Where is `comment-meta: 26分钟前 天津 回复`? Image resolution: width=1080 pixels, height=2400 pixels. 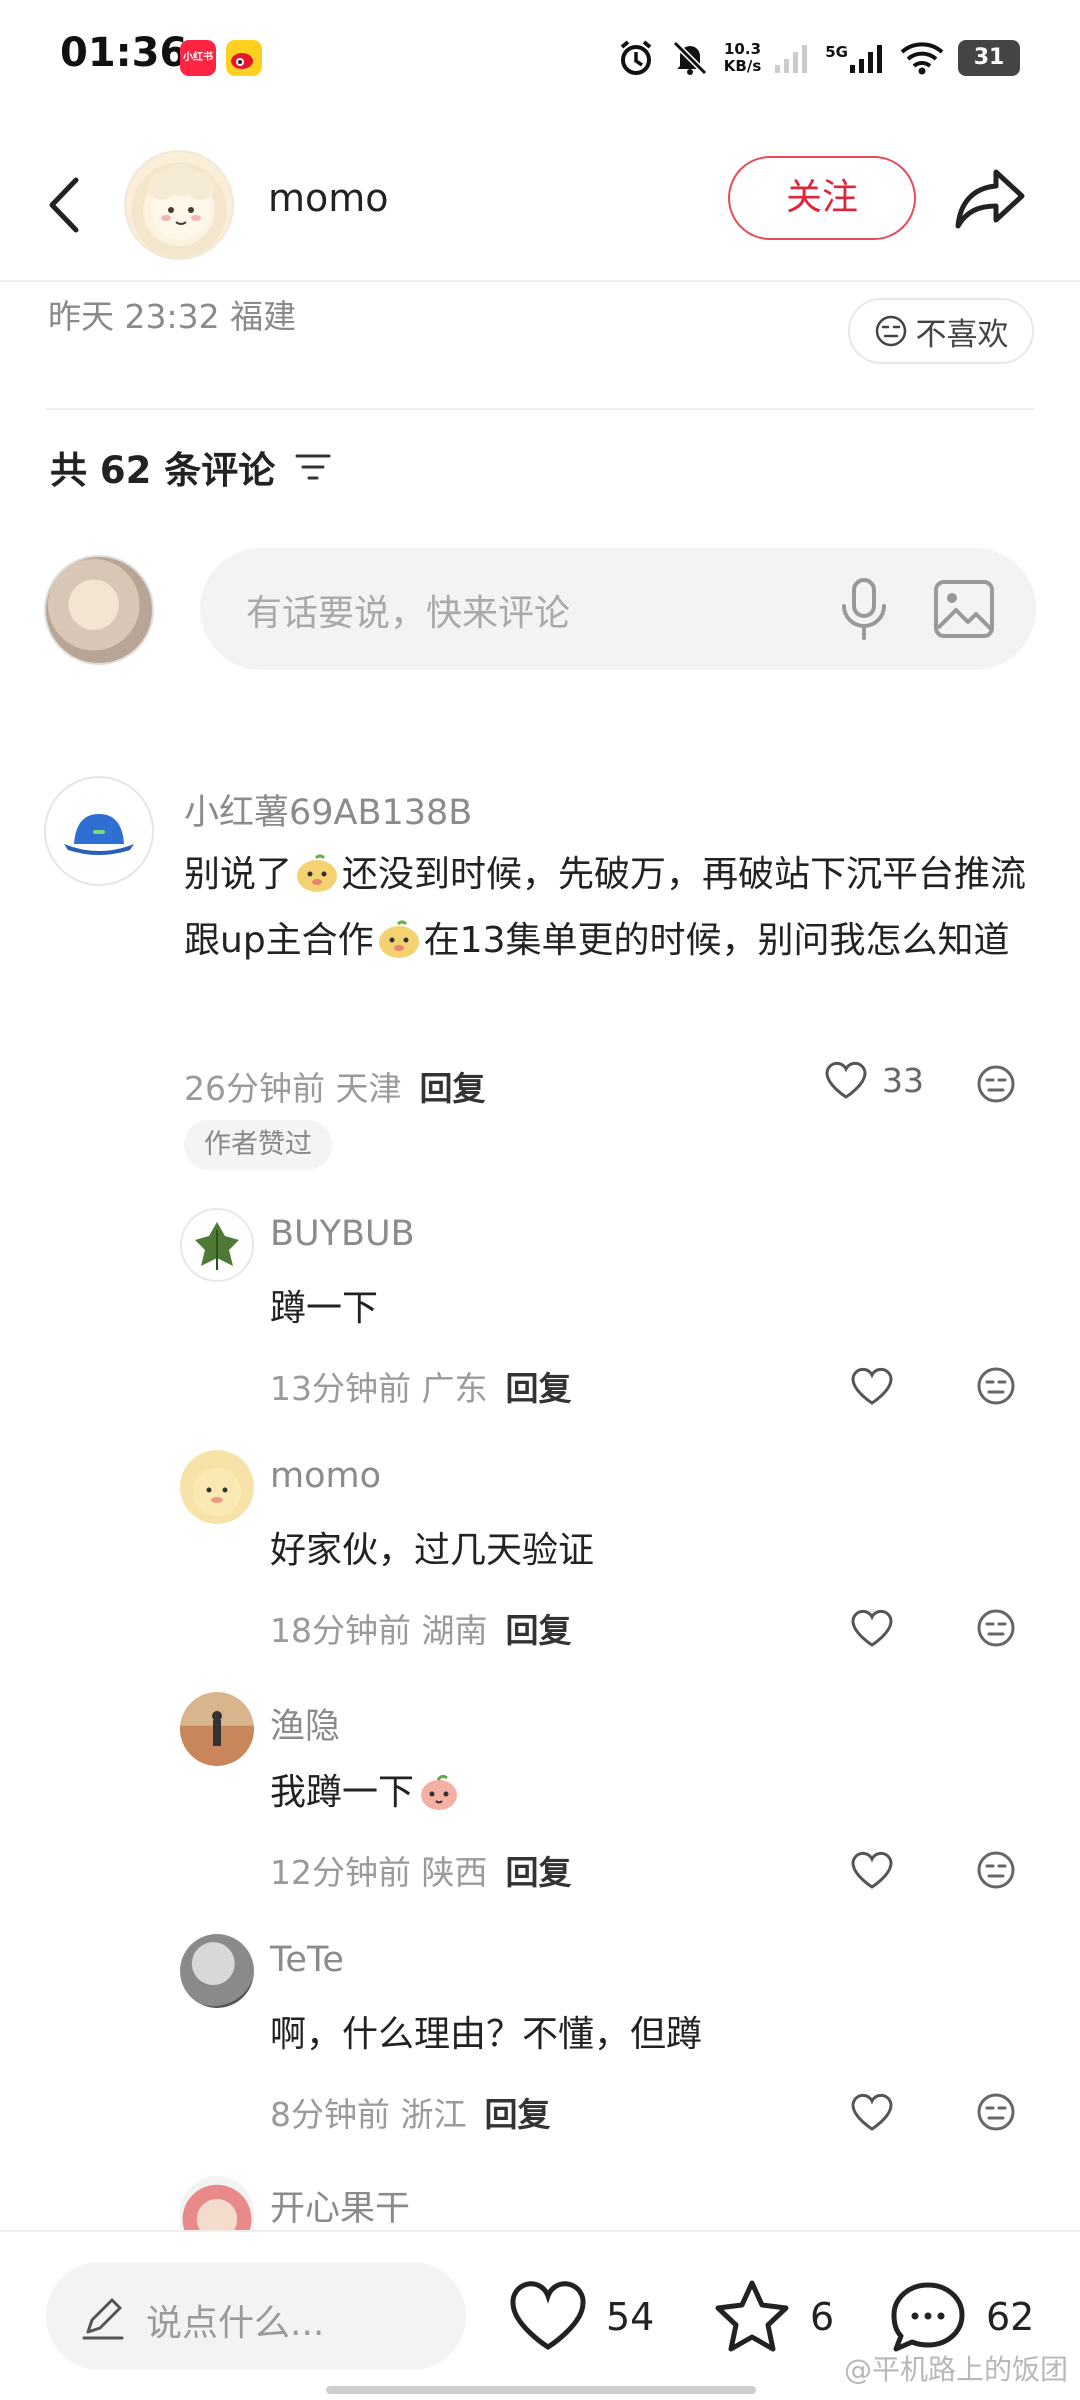 comment-meta: 26分钟前 天津 回复 is located at coordinates (334, 1086).